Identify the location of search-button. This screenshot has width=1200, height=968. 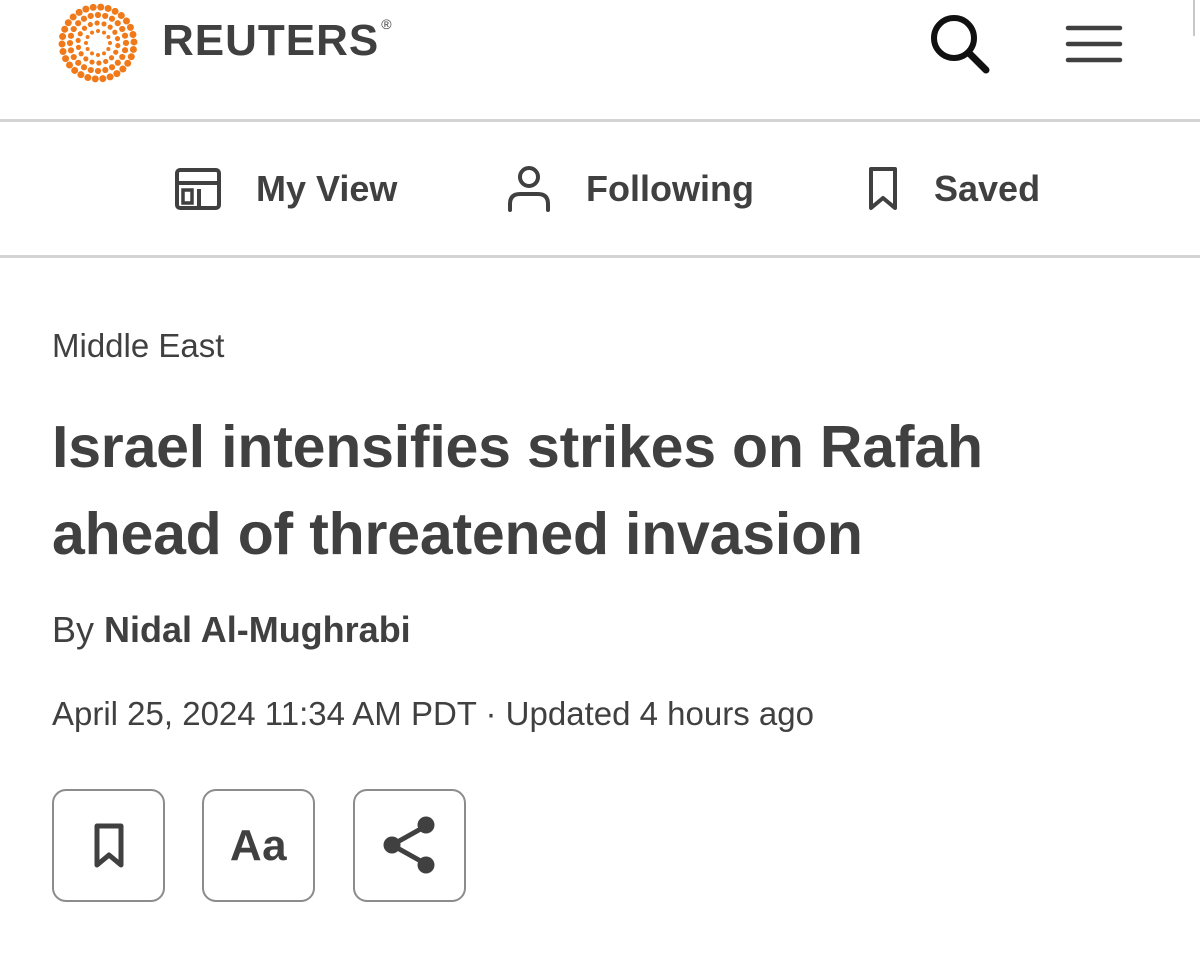
(960, 44).